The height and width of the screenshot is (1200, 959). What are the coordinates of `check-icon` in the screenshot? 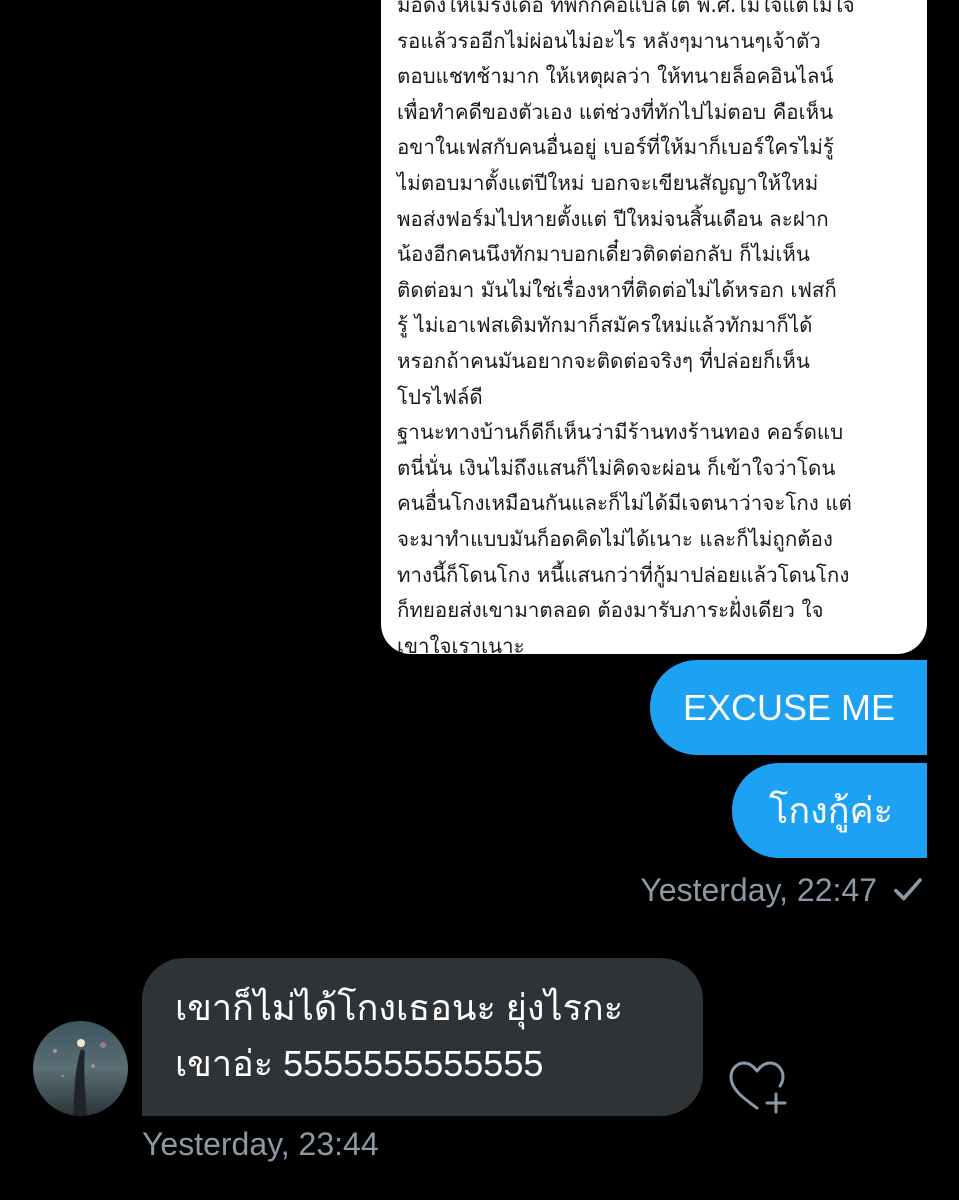 It's located at (908, 889).